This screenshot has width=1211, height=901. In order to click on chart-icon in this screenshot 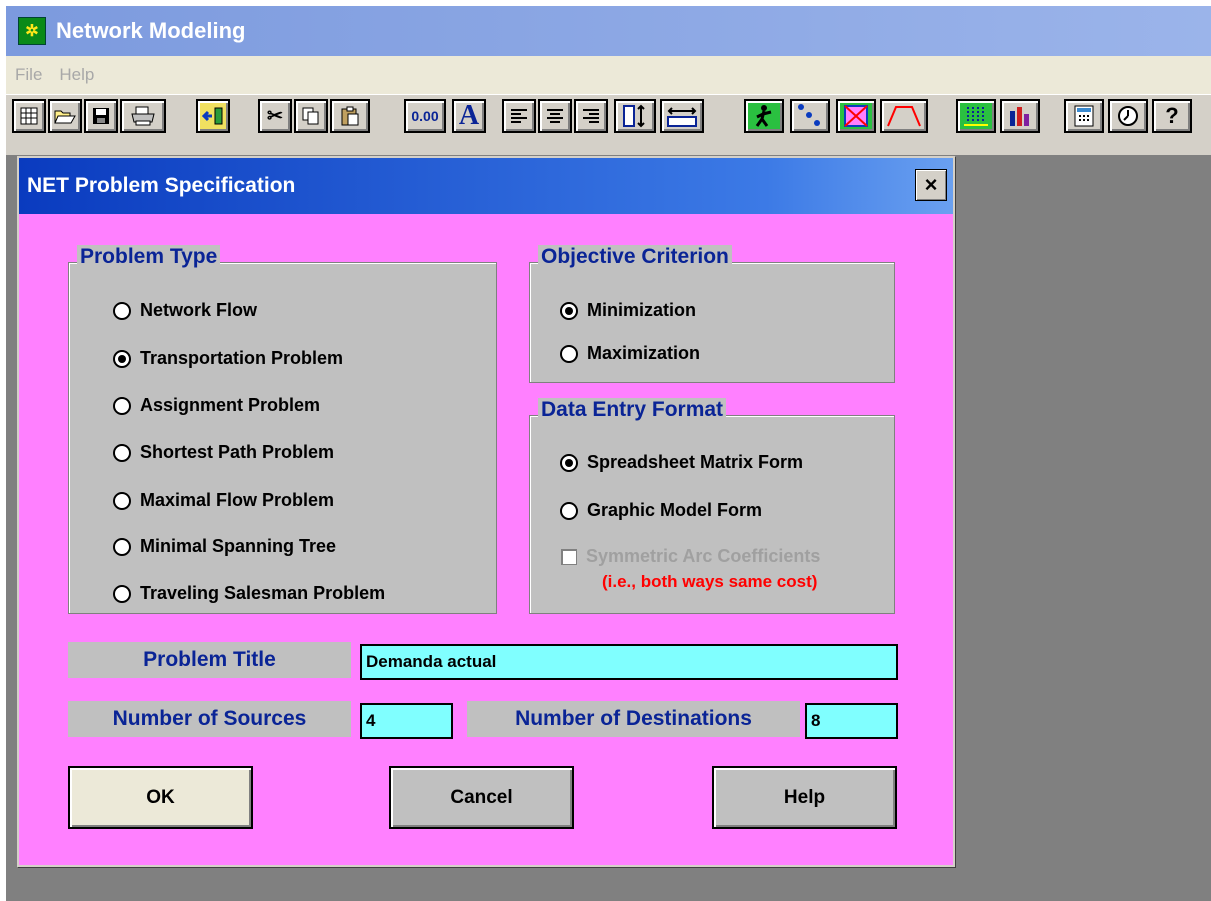, I will do `click(976, 116)`.